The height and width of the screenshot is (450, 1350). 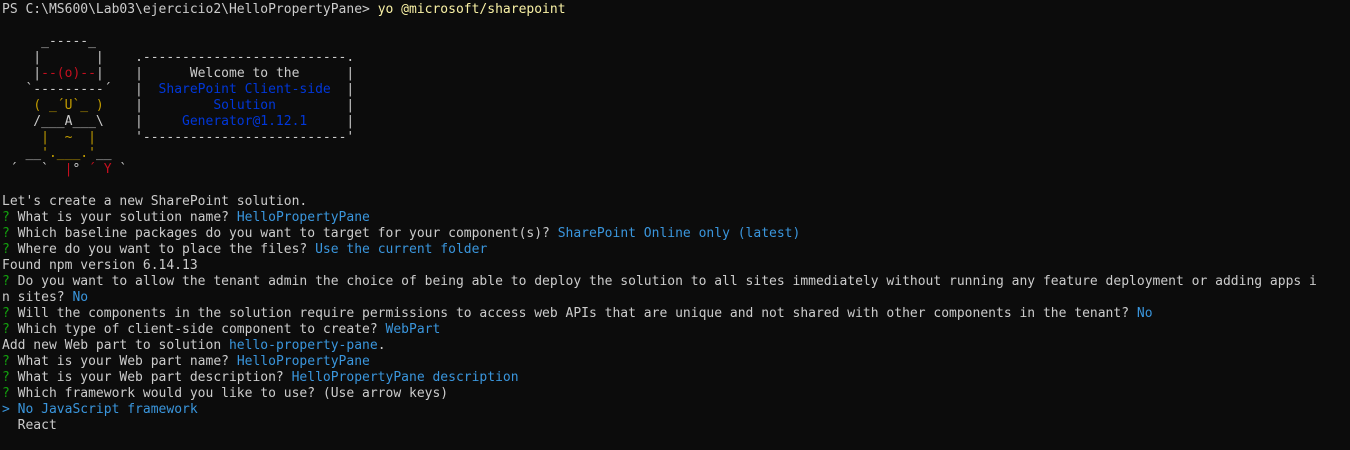 I want to click on answer-deploy: No, so click(x=80, y=297).